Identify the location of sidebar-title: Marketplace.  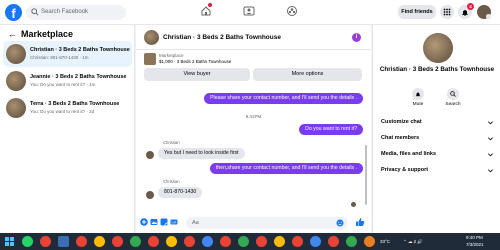
(47, 34).